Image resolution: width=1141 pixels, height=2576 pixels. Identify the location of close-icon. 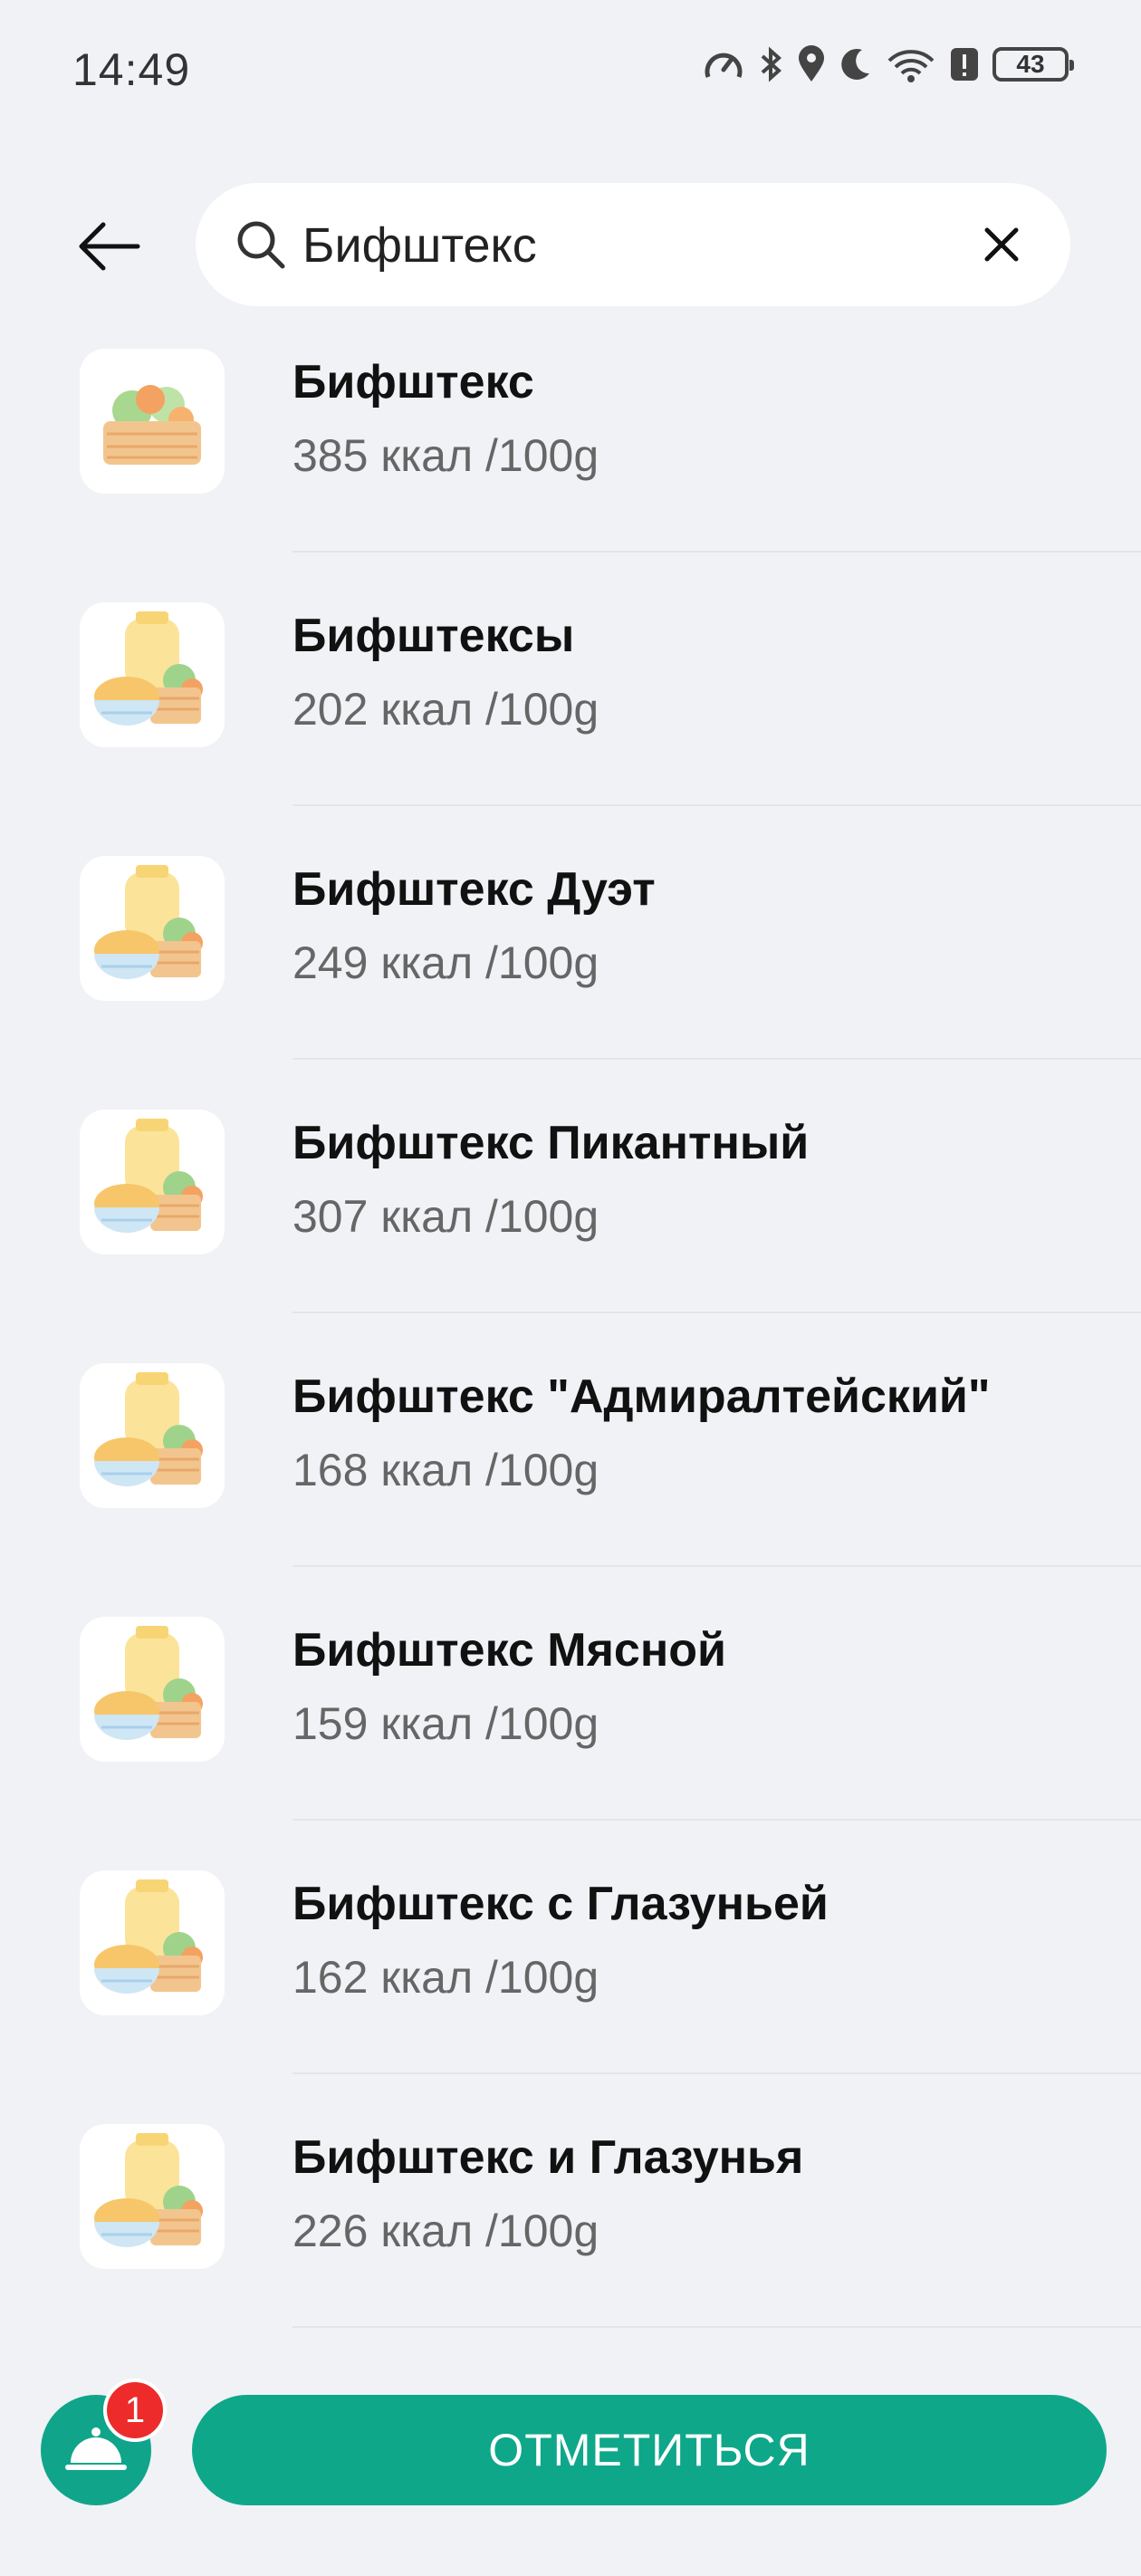
(1002, 244).